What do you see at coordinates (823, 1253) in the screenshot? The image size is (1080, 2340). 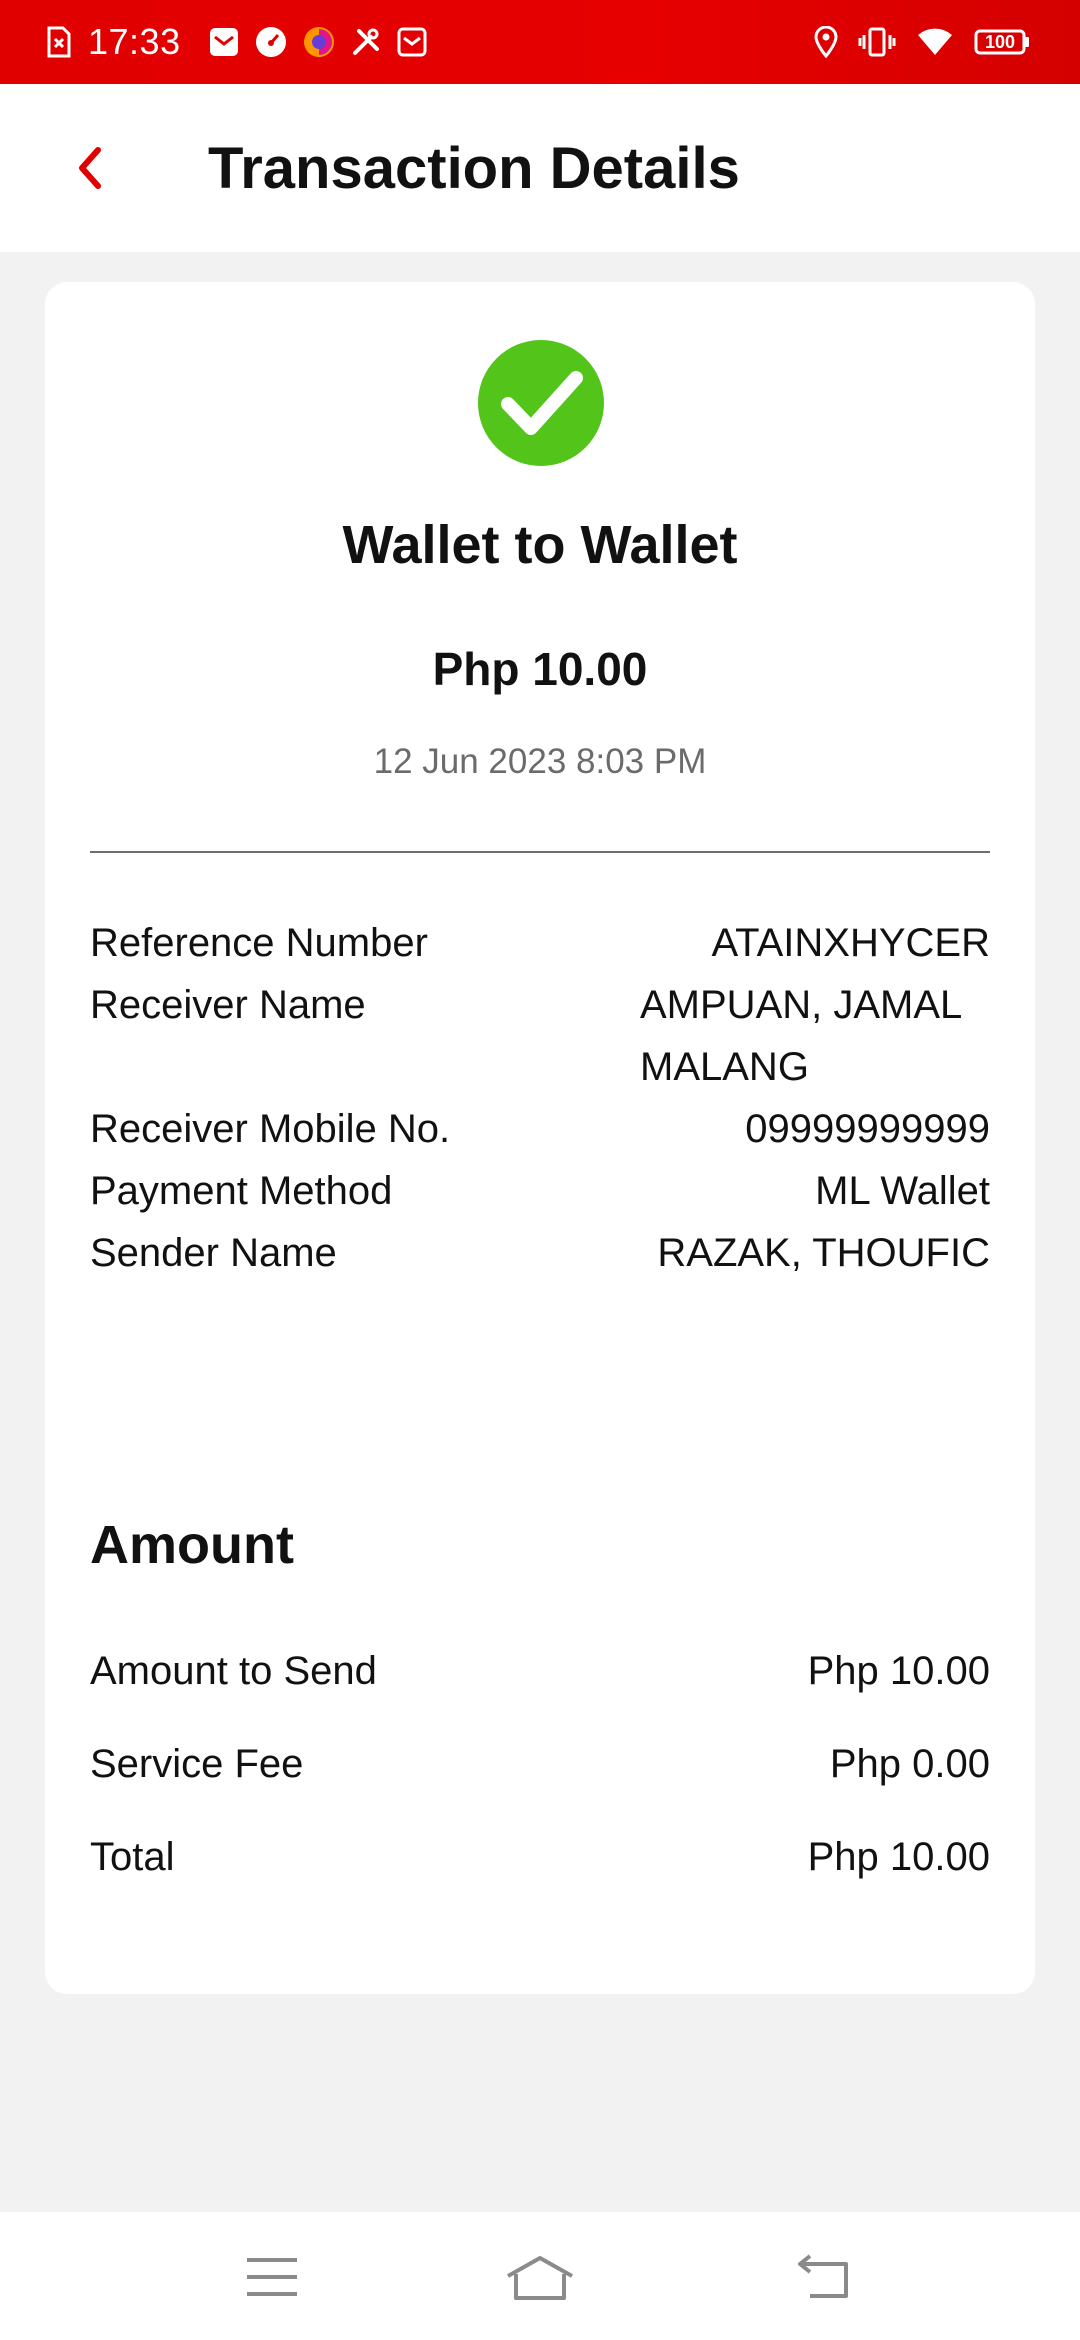 I see `detail-value: RAZAK, THOUFIC` at bounding box center [823, 1253].